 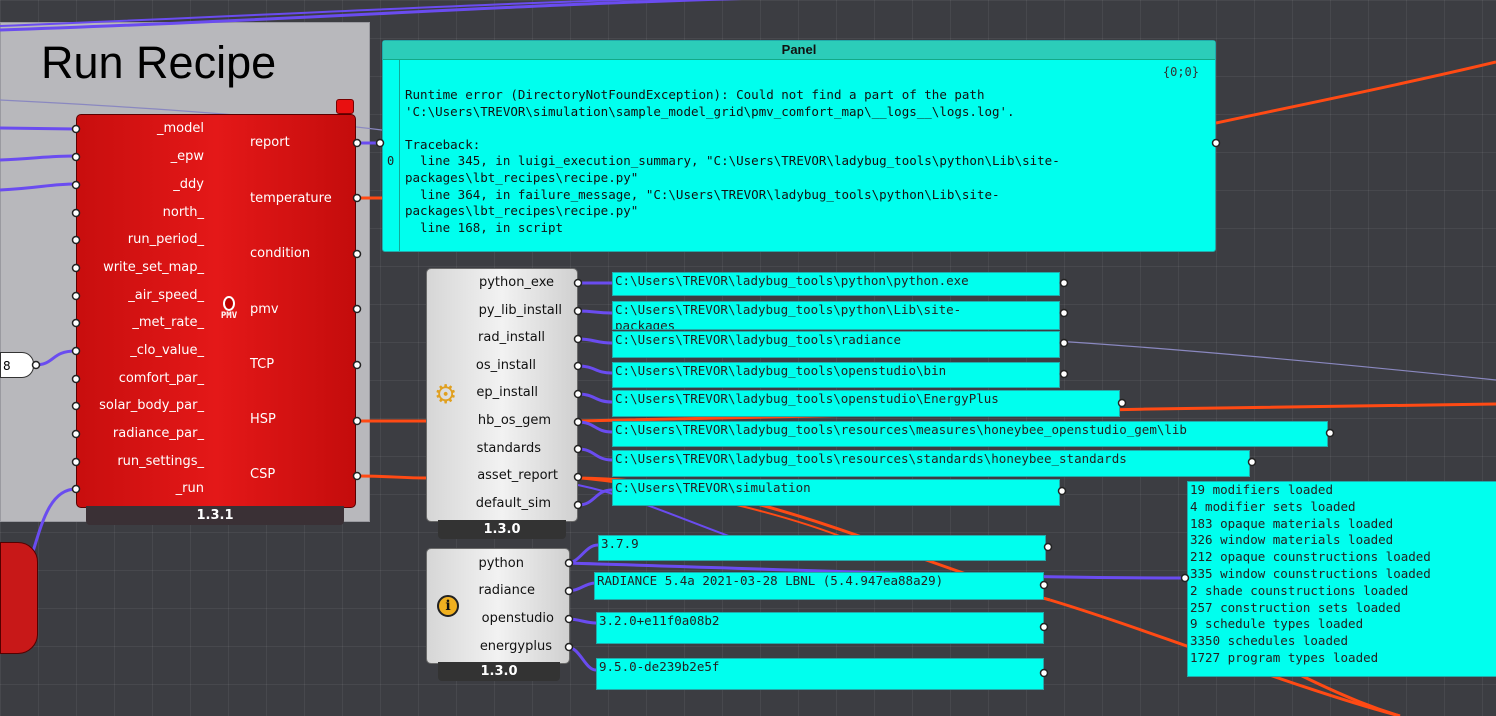 I want to click on panel-title: Panel, so click(x=799, y=50).